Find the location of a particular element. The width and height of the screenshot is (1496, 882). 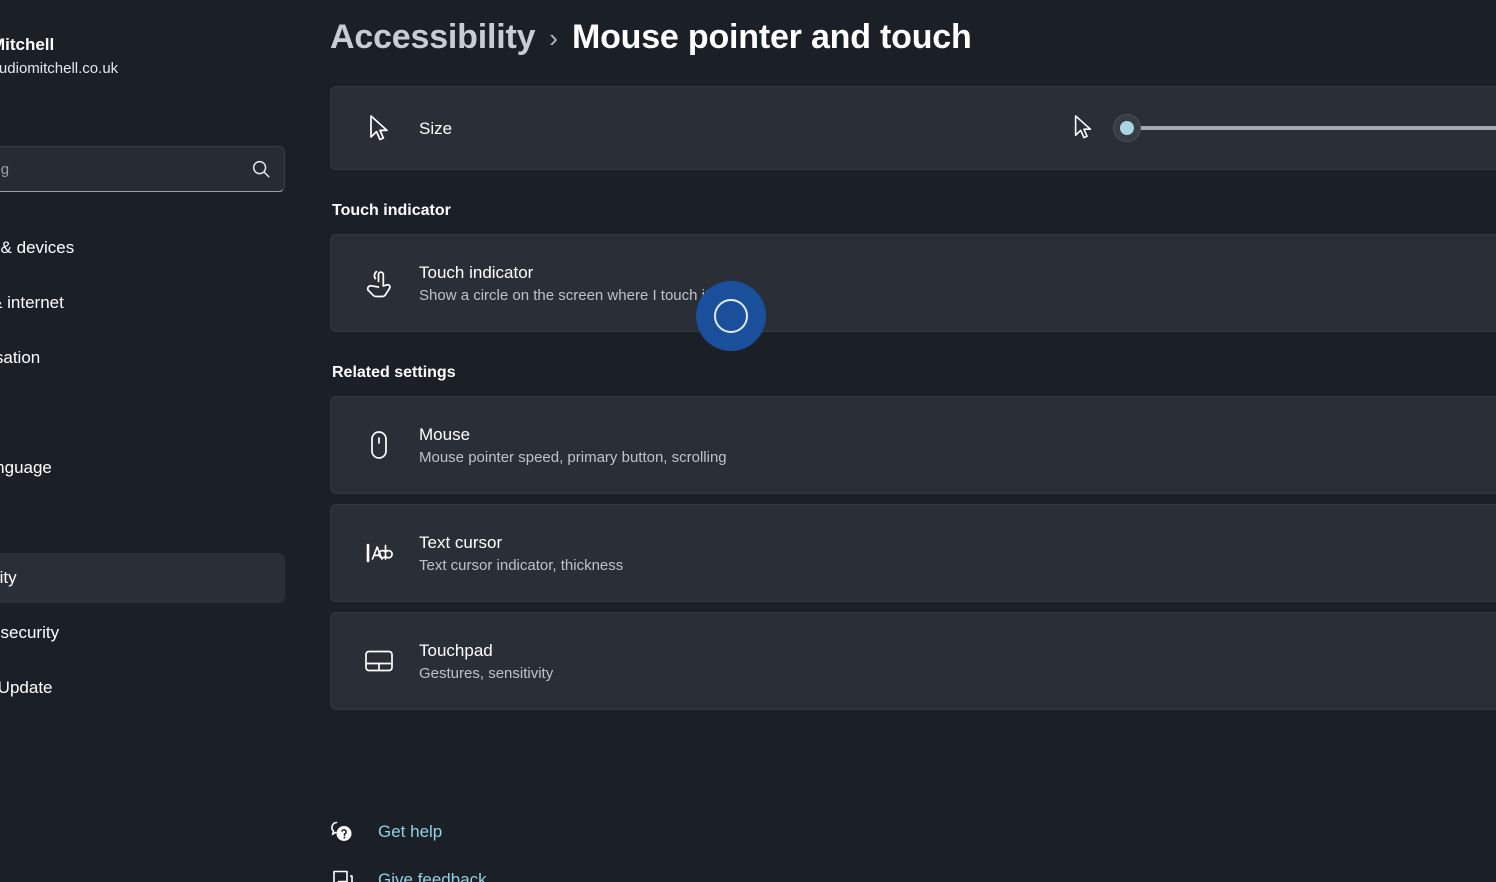

touch-indicator-preview-ring is located at coordinates (731, 316).